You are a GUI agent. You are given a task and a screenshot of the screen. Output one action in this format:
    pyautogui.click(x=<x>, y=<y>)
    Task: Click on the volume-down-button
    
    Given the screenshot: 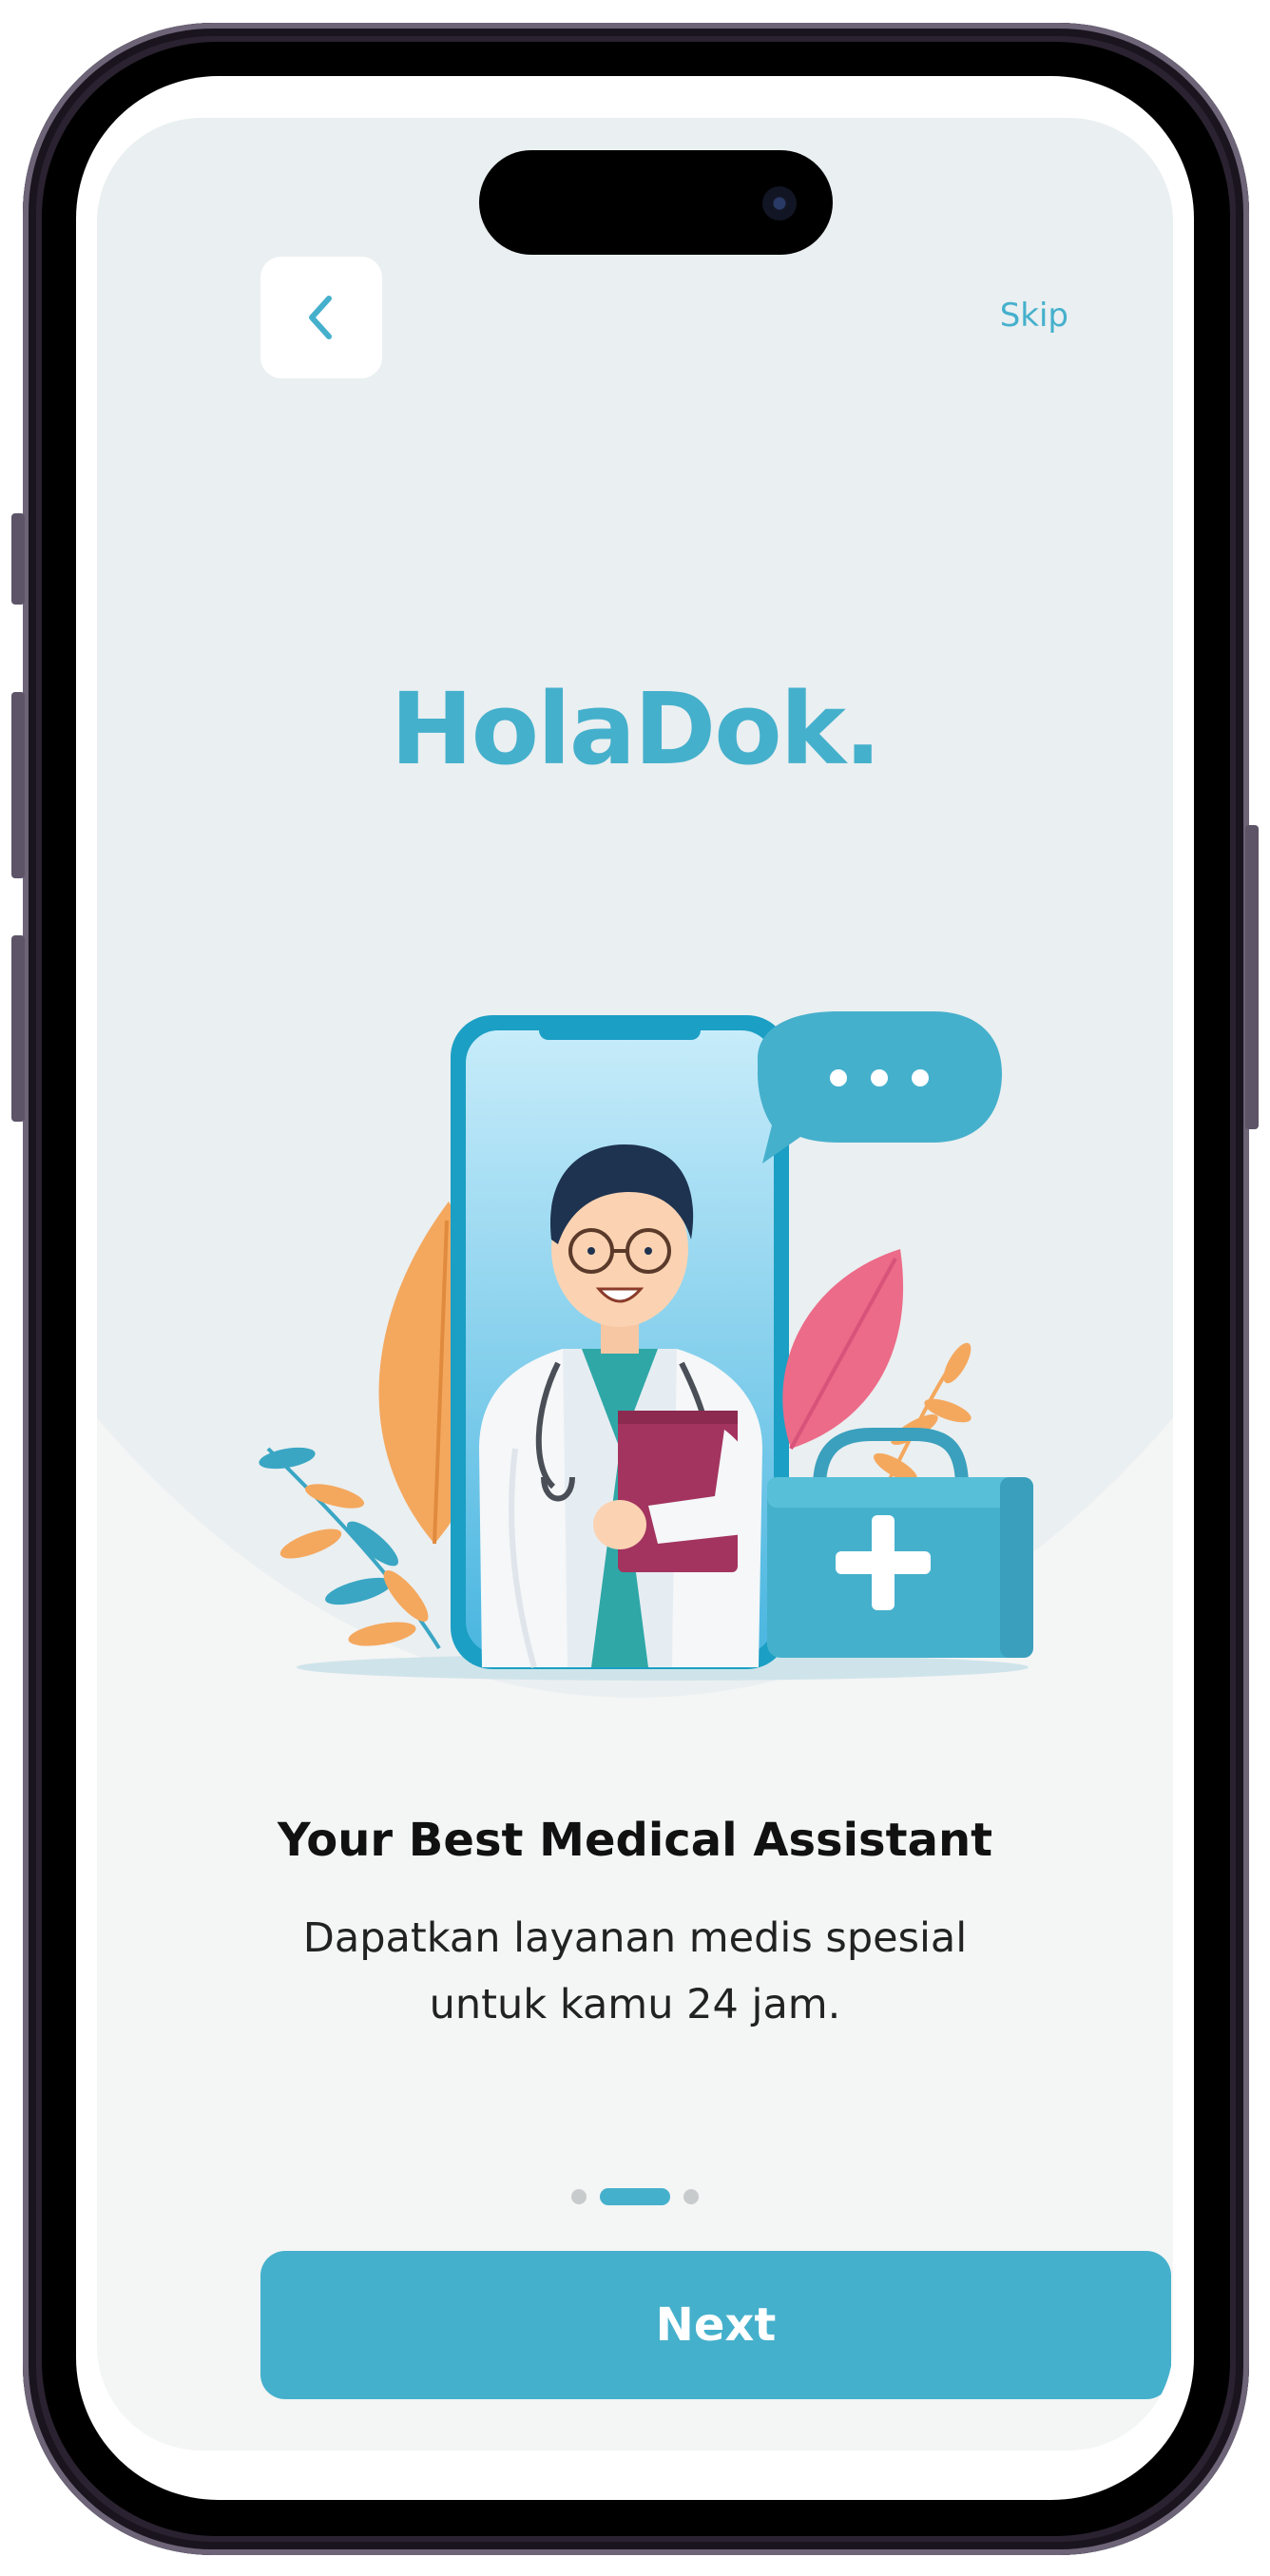 What is the action you would take?
    pyautogui.click(x=18, y=1028)
    